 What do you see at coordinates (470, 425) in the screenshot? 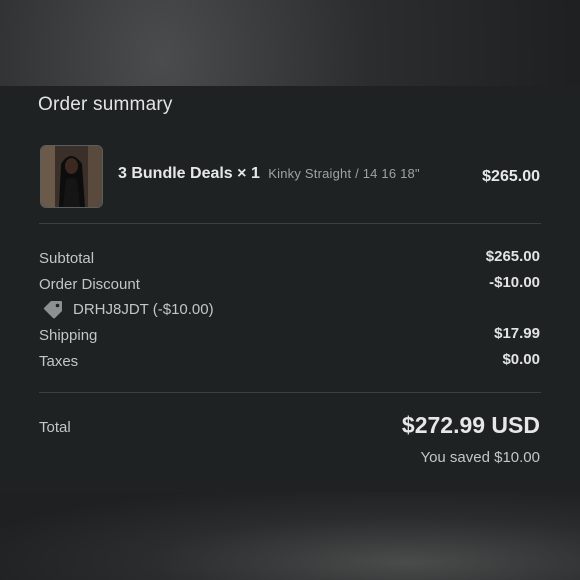
I see `total-value: $272.99 USD` at bounding box center [470, 425].